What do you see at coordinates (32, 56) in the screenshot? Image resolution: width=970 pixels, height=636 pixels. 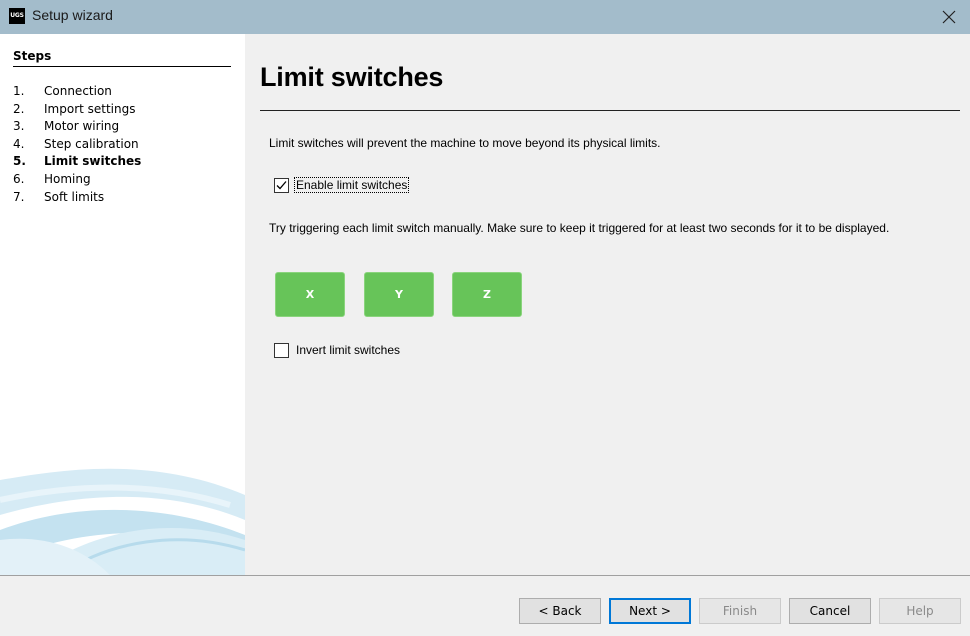 I see `steps-heading: Steps` at bounding box center [32, 56].